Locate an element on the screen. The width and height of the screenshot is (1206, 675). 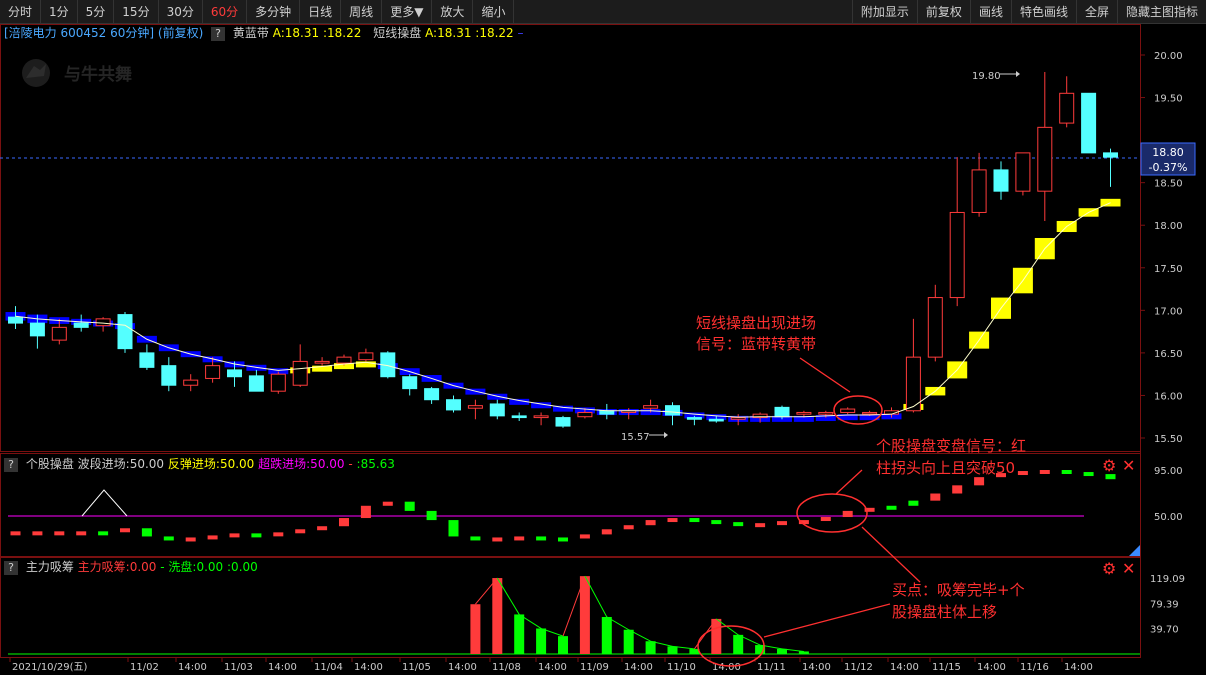
toolbar-right-button-0: 附加显示 is located at coordinates (884, 12).